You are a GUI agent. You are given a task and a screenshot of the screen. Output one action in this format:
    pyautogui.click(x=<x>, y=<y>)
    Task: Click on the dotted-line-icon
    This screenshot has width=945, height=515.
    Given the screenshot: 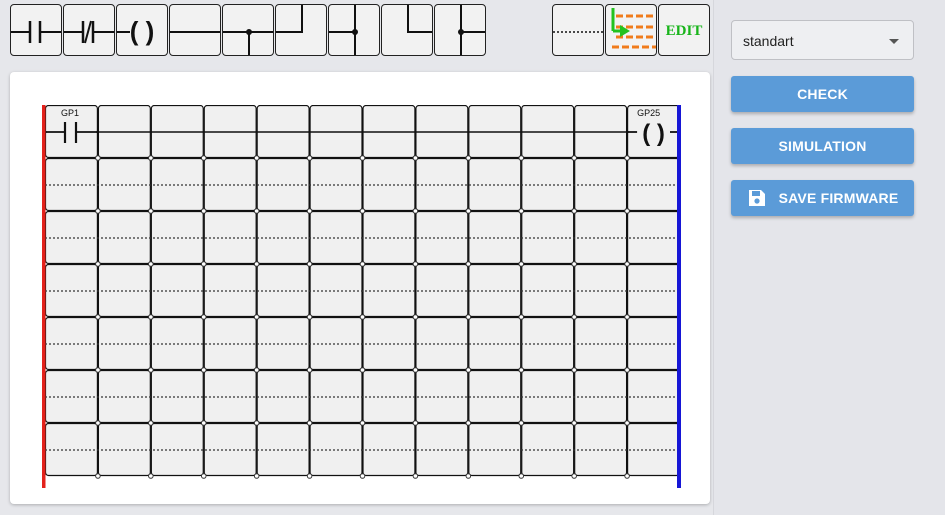 What is the action you would take?
    pyautogui.click(x=578, y=32)
    